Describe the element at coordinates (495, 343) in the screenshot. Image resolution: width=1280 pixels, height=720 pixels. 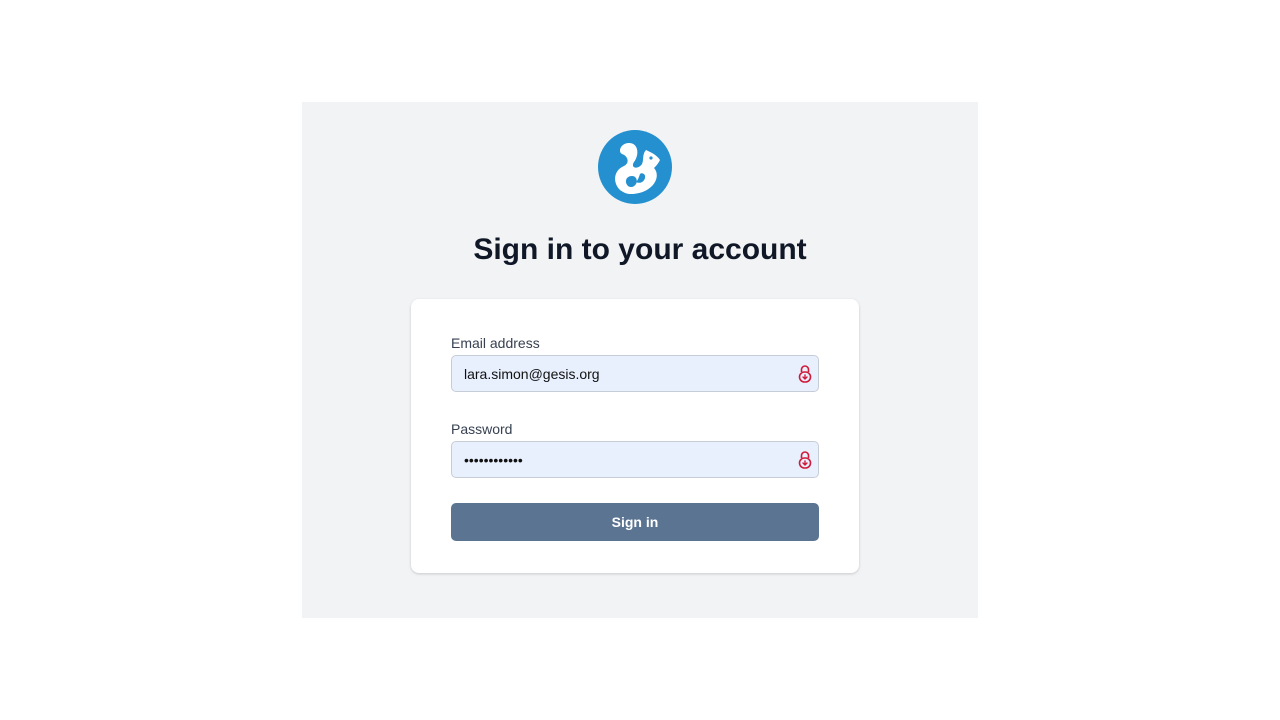
I see `email-label: Email address` at that location.